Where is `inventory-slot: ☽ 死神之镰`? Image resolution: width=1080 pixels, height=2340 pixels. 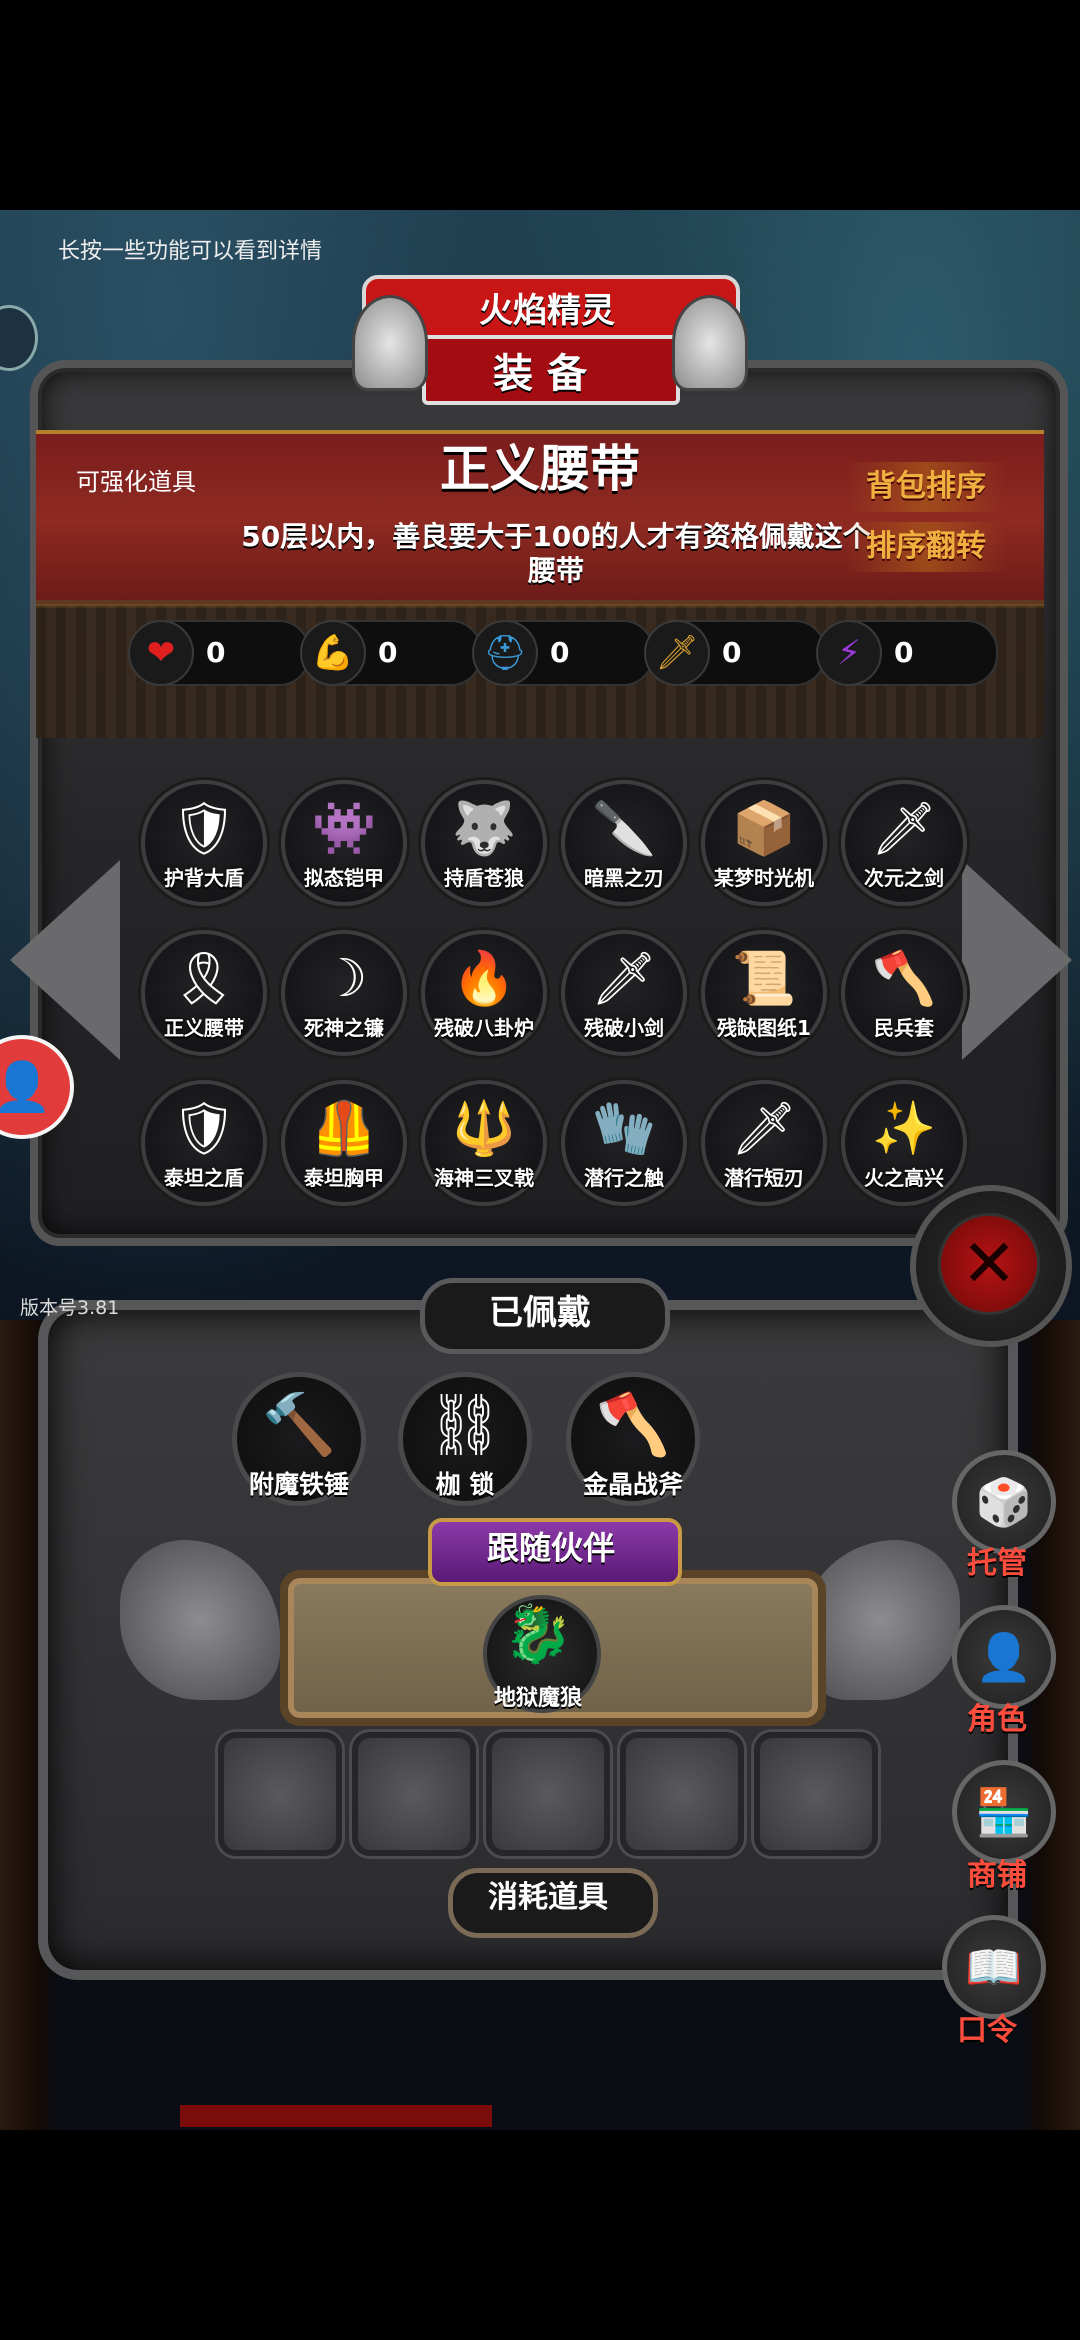
inventory-slot: ☽ 死神之镰 is located at coordinates (344, 993).